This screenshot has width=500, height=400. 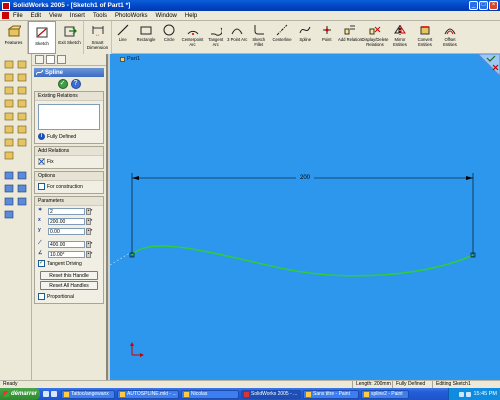 I want to click on options-title: Options, so click(x=69, y=176).